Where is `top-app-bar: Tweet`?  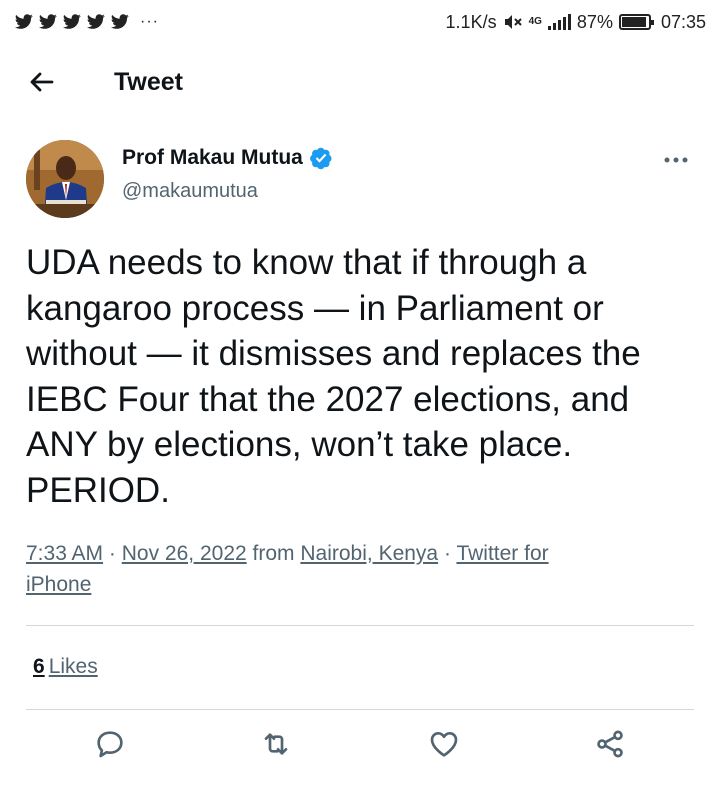
top-app-bar: Tweet is located at coordinates (360, 81).